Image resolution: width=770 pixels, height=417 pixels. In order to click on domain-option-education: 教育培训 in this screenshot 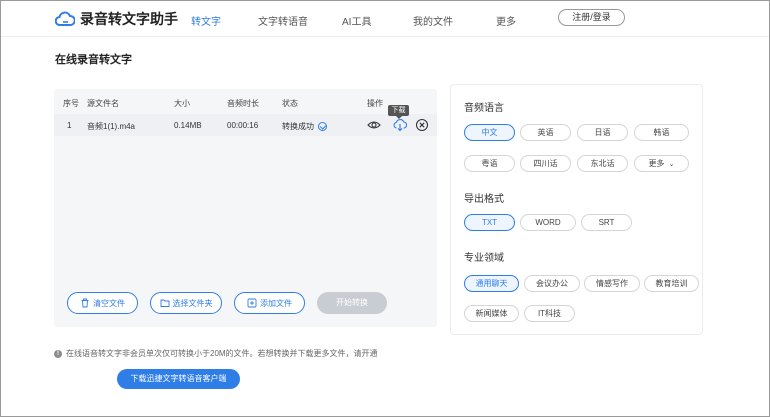, I will do `click(671, 283)`.